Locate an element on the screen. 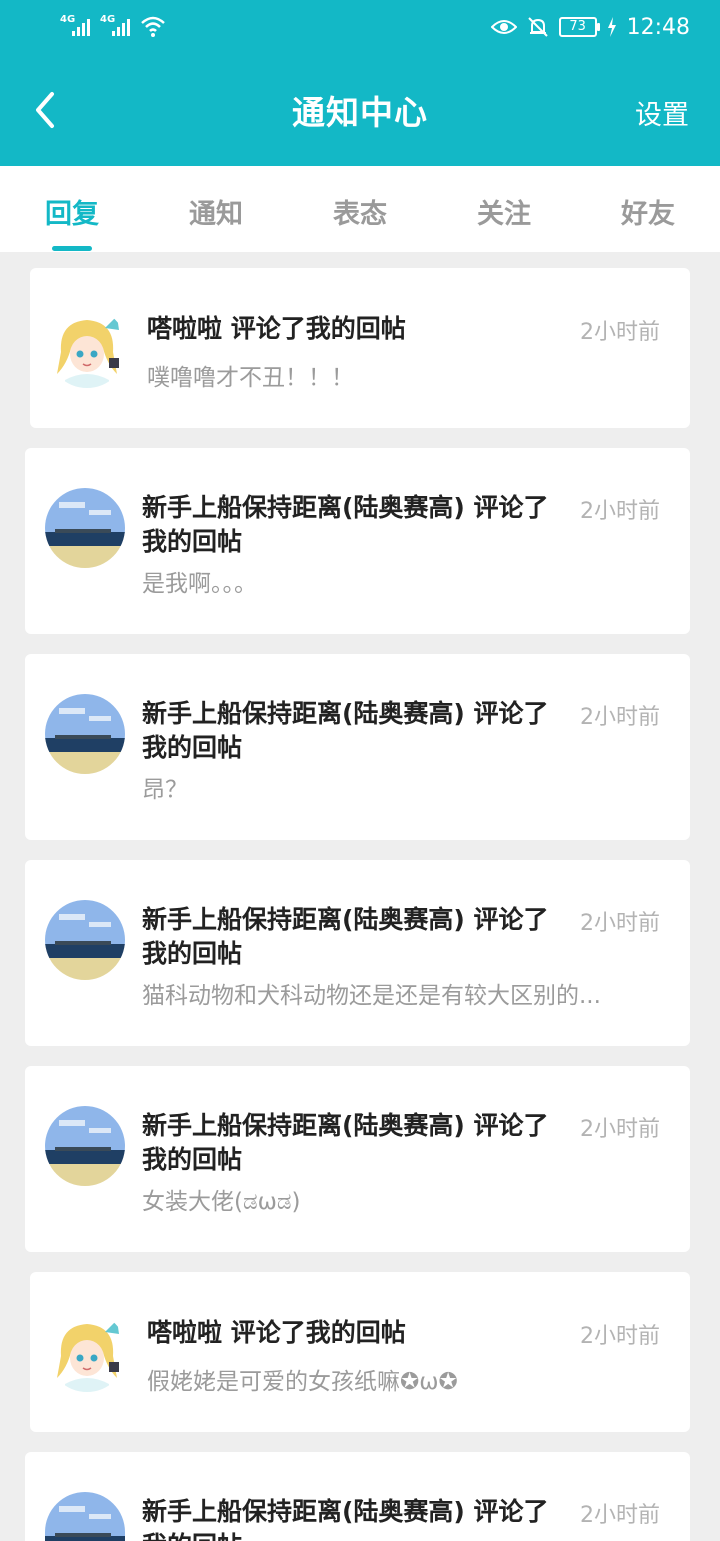  notification-message: 假姥姥是可爱的女孩纸嘛✪ω✪ is located at coordinates (302, 1382).